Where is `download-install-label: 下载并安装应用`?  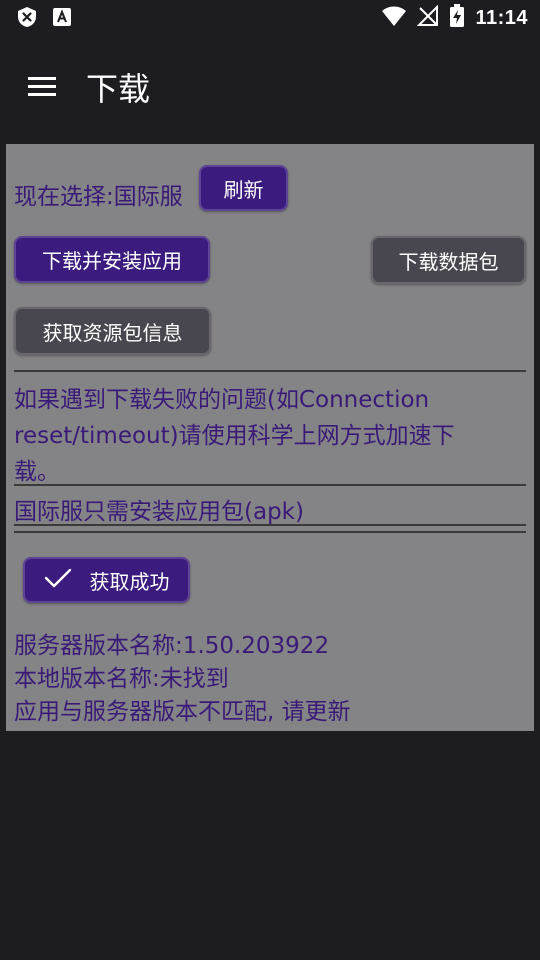
download-install-label: 下载并安装应用 is located at coordinates (112, 261).